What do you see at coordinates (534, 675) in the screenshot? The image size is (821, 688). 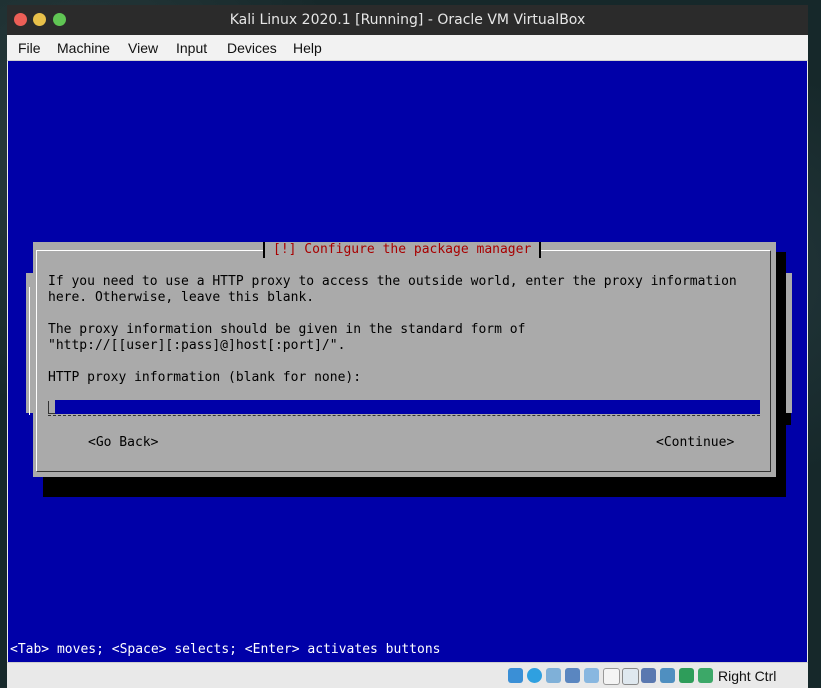 I see `optical-drive-icon` at bounding box center [534, 675].